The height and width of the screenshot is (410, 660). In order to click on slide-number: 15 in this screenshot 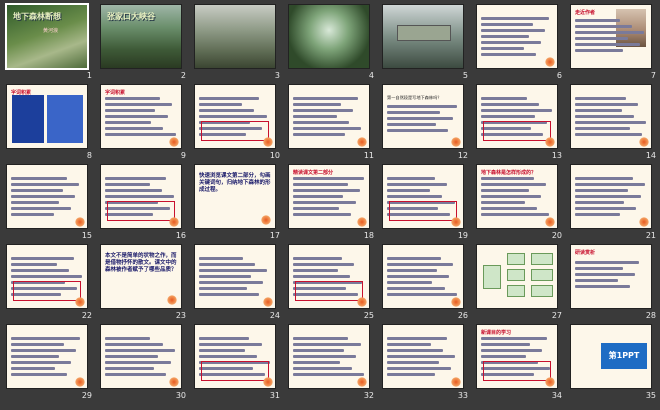, I will do `click(86, 235)`.